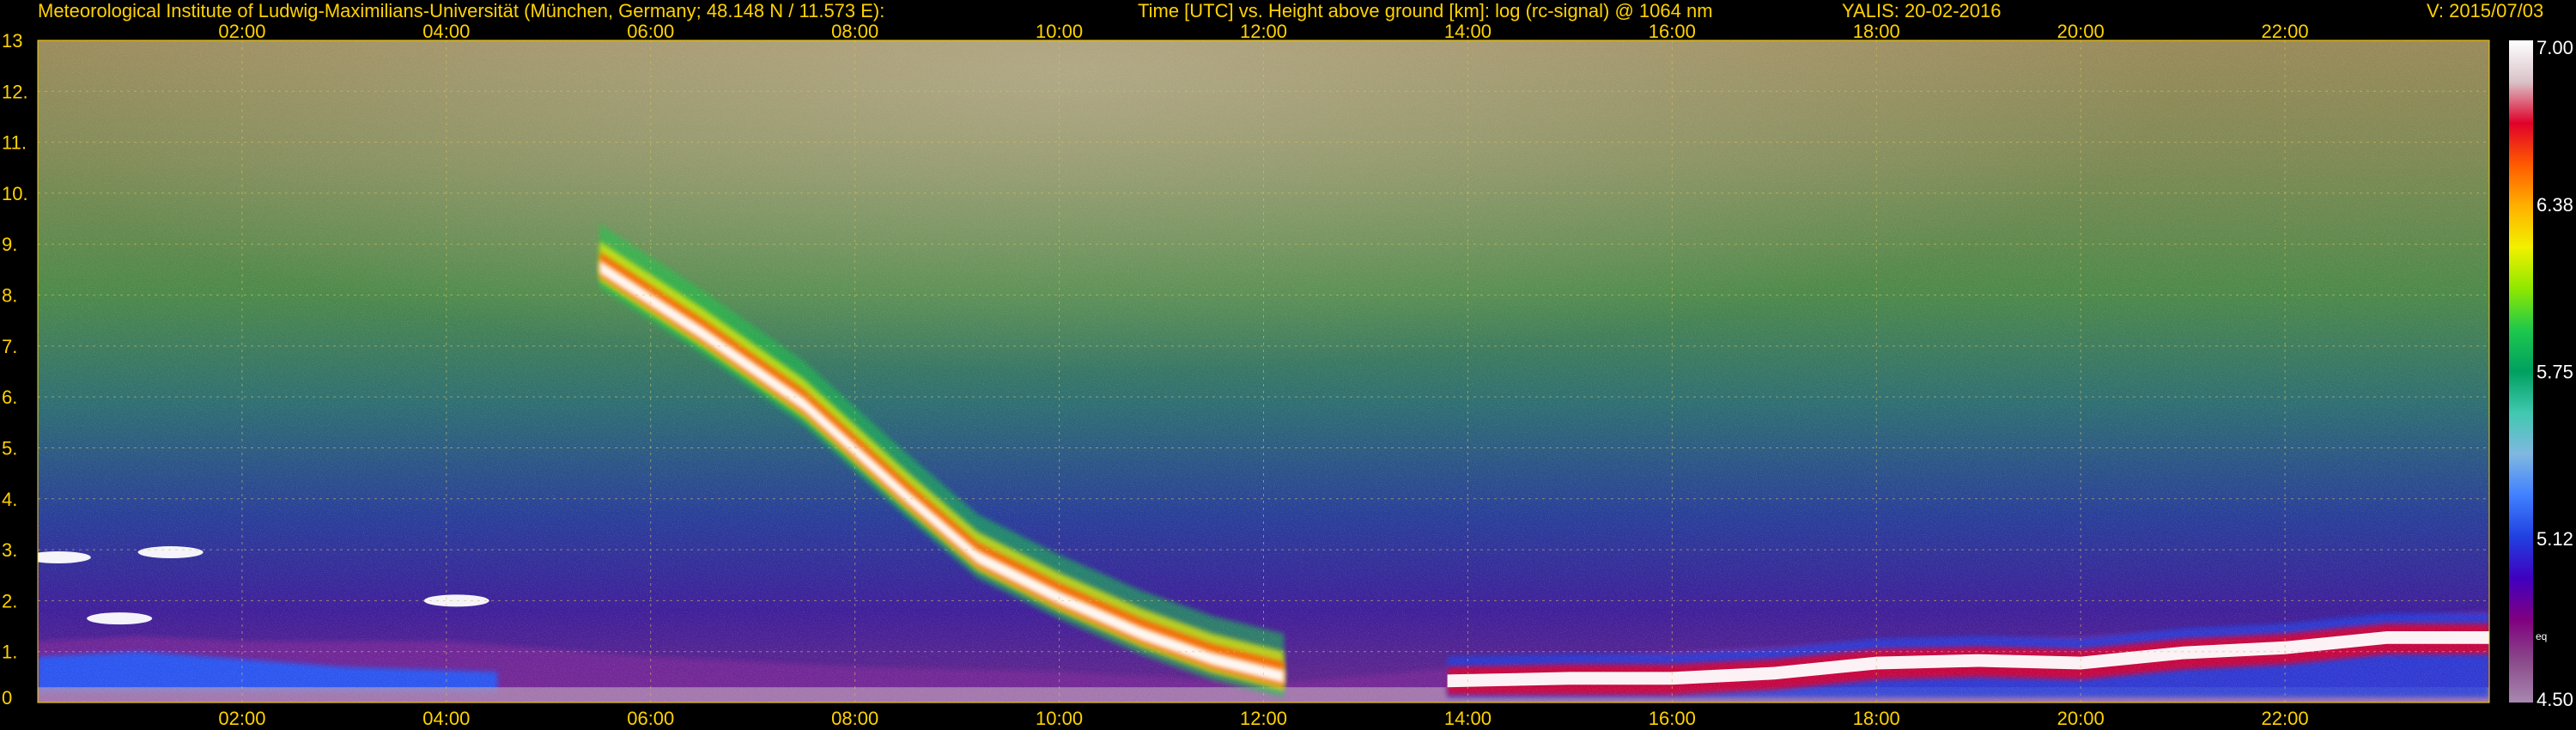  Describe the element at coordinates (2521, 371) in the screenshot. I see `colorbar-gradient` at that location.